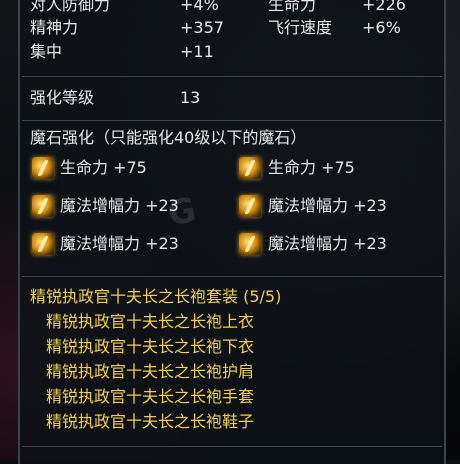 The height and width of the screenshot is (464, 460). Describe the element at coordinates (150, 421) in the screenshot. I see `set-piece: 精锐执政官十夫长之长袍鞋子` at that location.